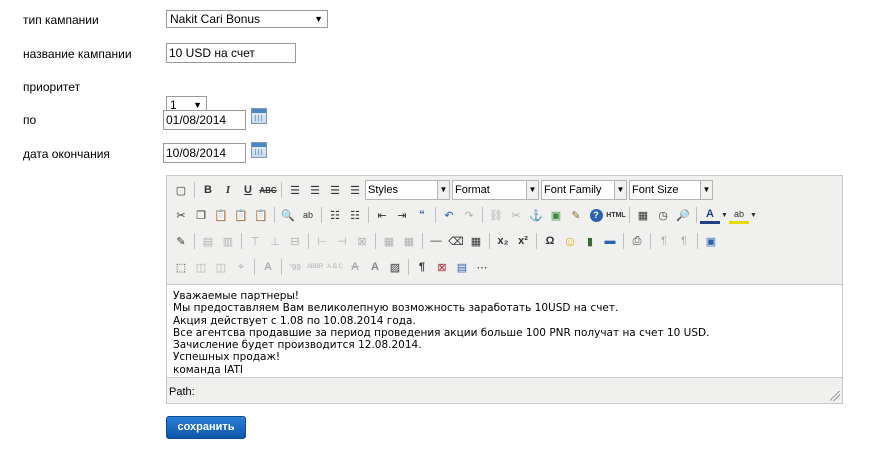  Describe the element at coordinates (590, 241) in the screenshot. I see `media-icon: ▮` at that location.